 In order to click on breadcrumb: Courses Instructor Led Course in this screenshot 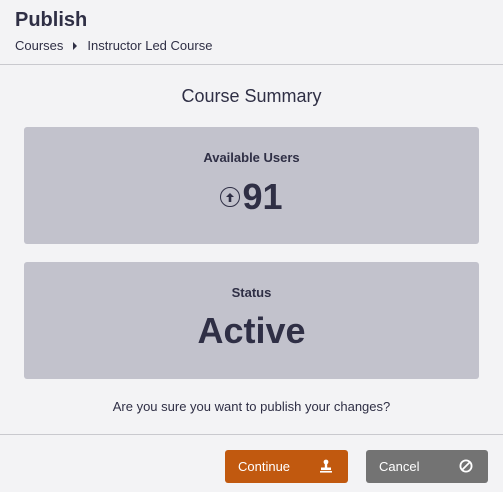, I will do `click(113, 45)`.